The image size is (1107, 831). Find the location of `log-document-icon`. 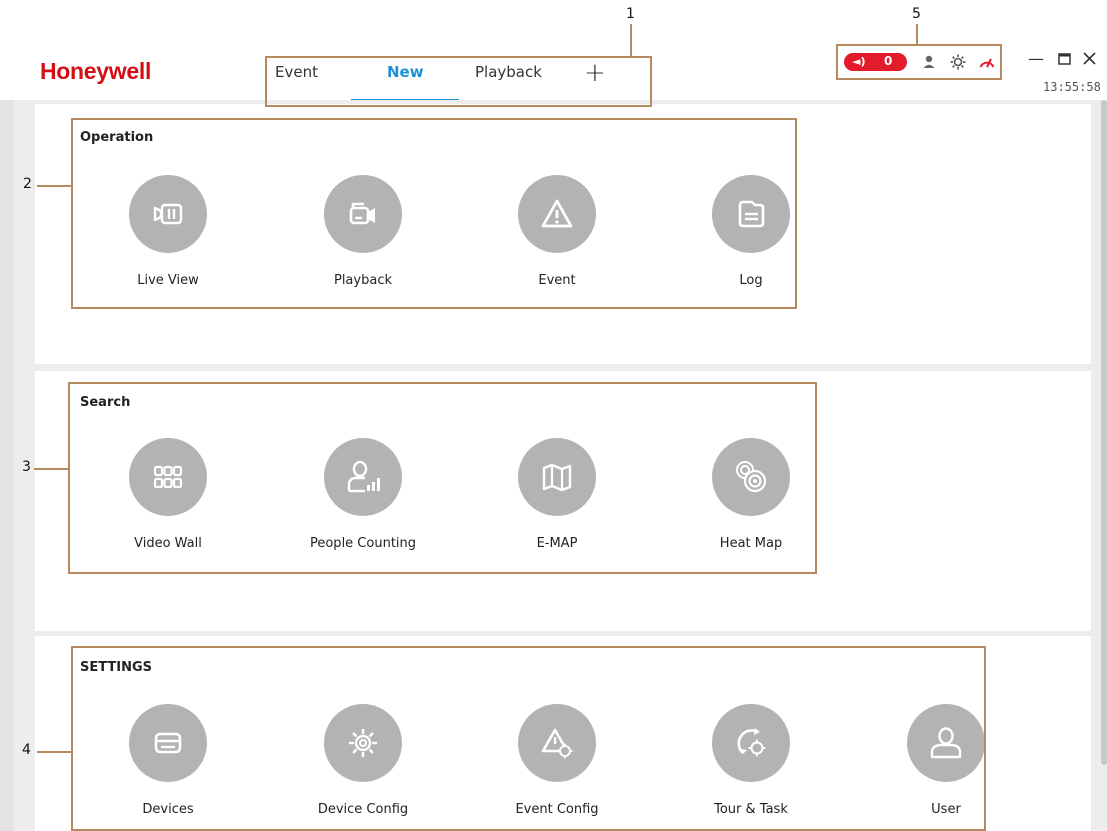

log-document-icon is located at coordinates (751, 214).